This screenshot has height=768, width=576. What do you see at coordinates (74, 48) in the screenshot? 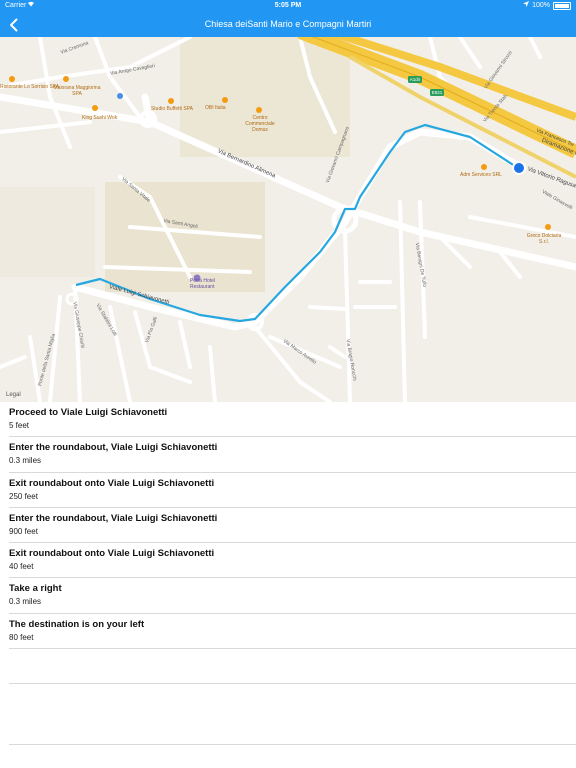
I see `street-label: Via Cremona` at bounding box center [74, 48].